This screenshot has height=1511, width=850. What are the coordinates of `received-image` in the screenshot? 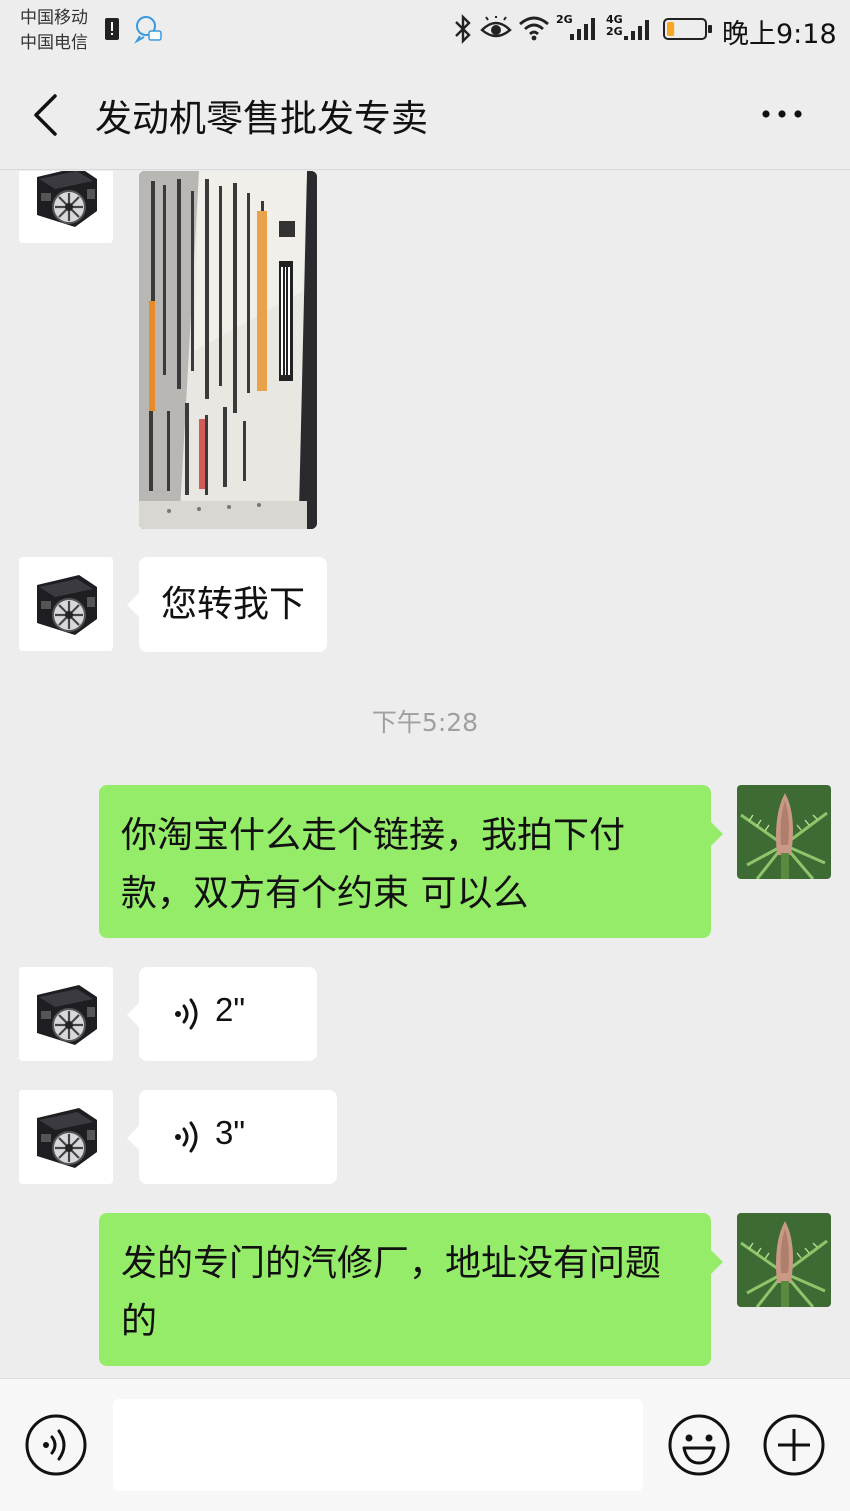 It's located at (228, 350).